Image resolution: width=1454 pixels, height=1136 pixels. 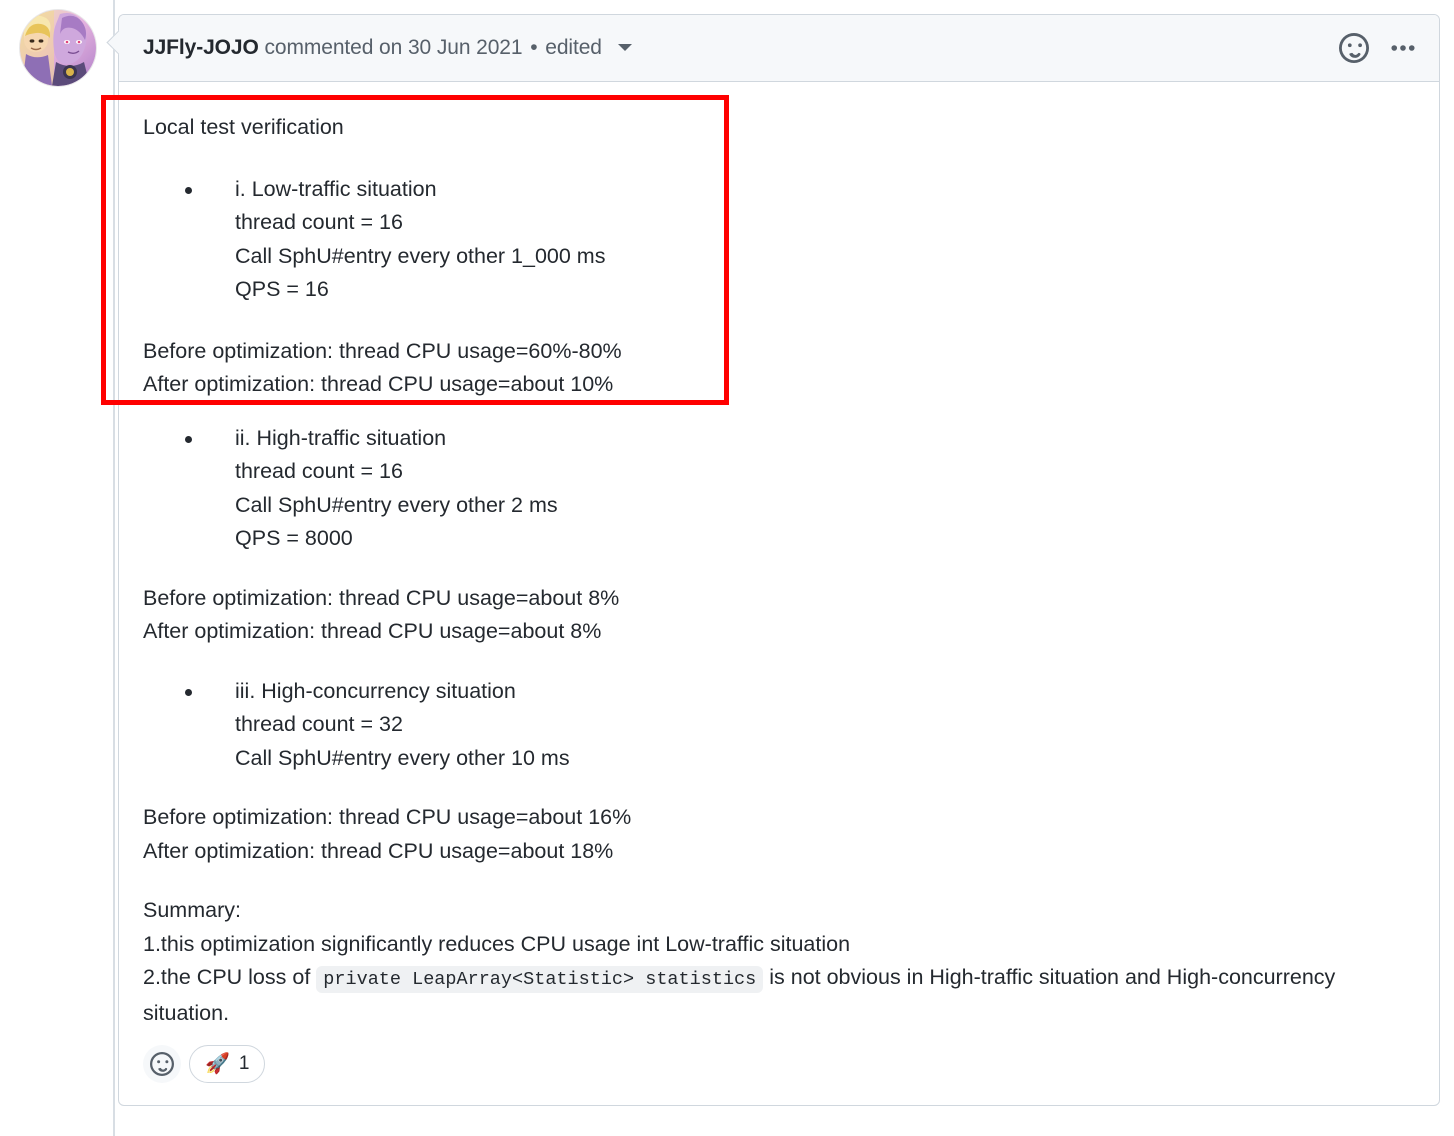 I want to click on kebab-menu-icon-svg, so click(x=1403, y=48).